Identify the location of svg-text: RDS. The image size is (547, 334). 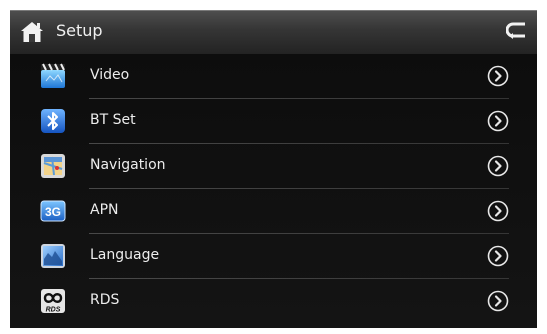
(53, 310).